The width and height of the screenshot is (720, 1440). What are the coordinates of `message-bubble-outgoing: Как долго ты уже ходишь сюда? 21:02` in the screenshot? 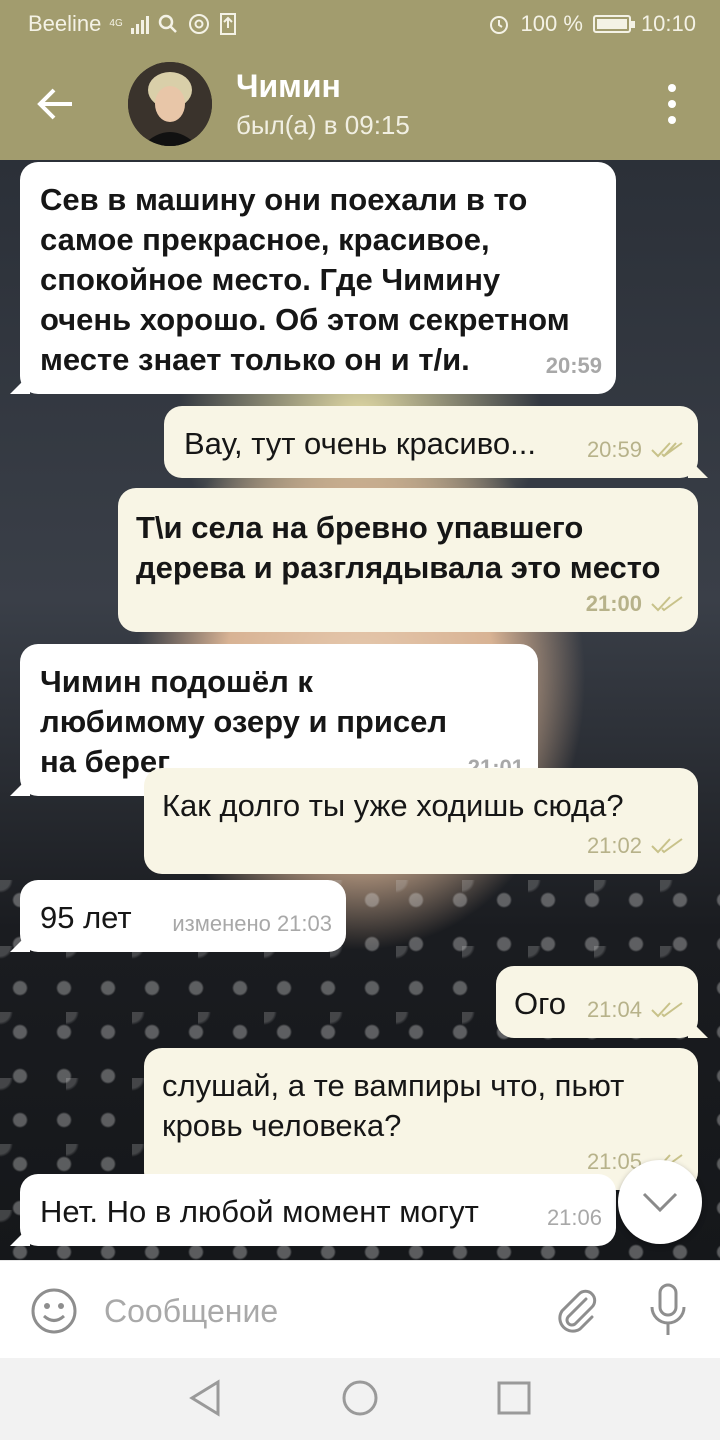 It's located at (421, 821).